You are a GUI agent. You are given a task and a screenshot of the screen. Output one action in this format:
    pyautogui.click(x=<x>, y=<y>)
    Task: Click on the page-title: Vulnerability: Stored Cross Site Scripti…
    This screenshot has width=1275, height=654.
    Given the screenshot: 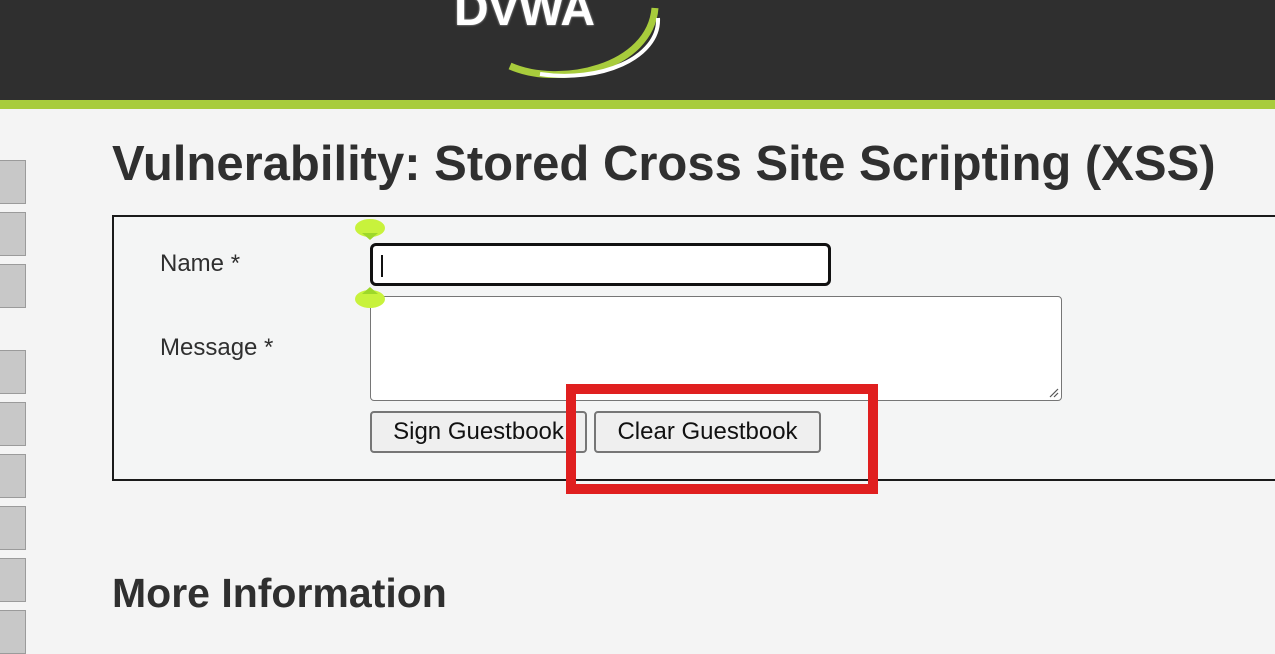 What is the action you would take?
    pyautogui.click(x=664, y=164)
    